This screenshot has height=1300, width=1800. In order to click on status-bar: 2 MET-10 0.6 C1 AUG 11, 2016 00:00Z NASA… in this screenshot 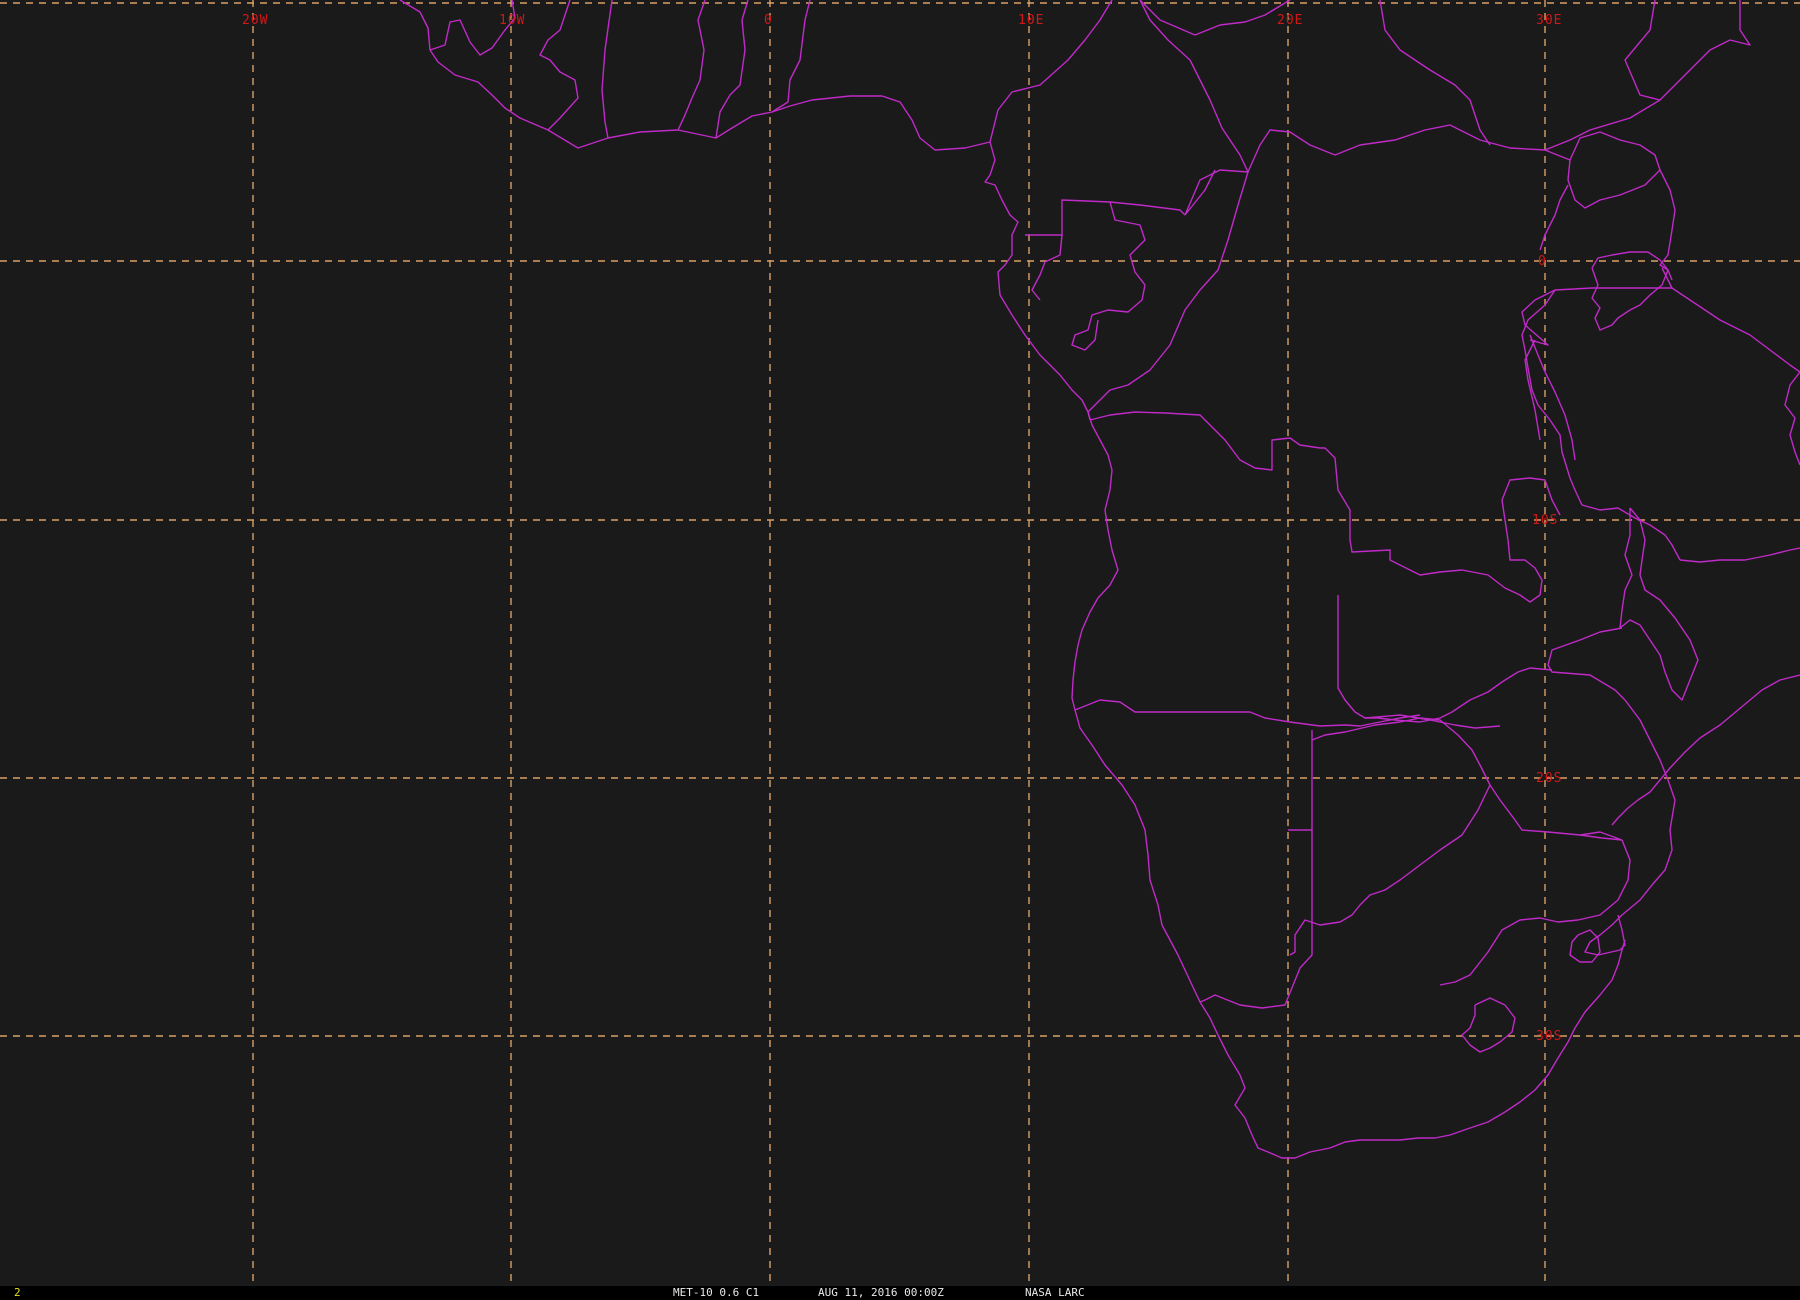, I will do `click(900, 1293)`.